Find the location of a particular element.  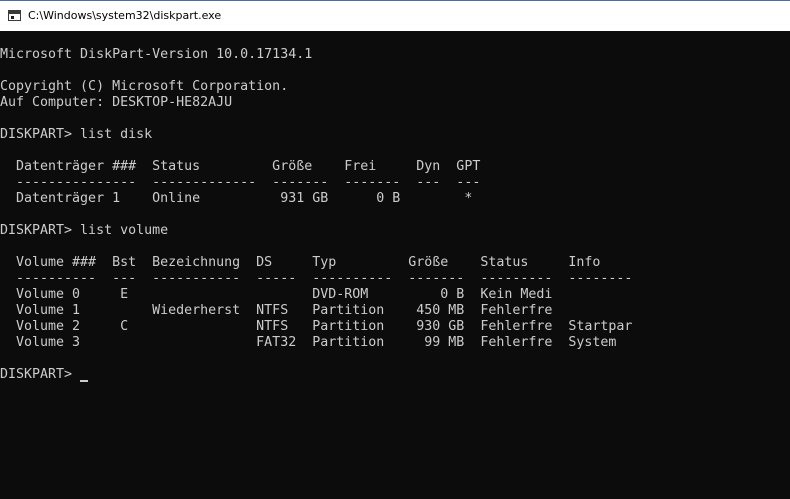

window-title: C:\Windows\system32\diskpart.exe is located at coordinates (125, 15).